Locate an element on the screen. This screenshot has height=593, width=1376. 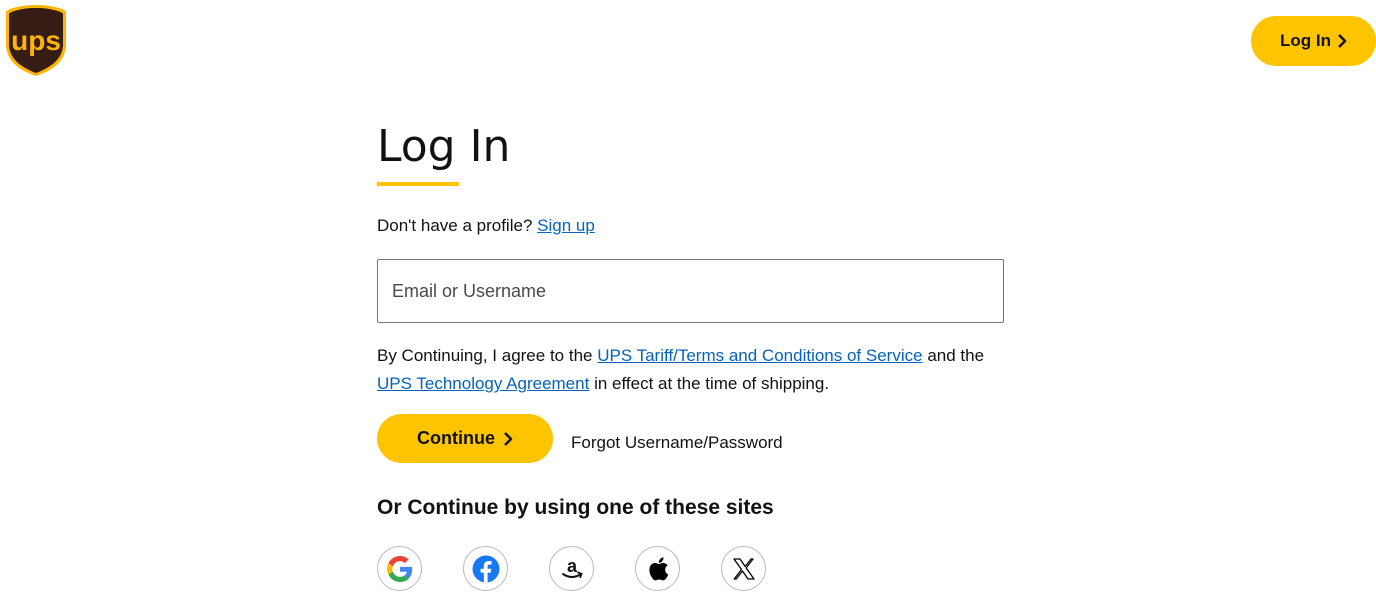
apple-icon is located at coordinates (658, 568).